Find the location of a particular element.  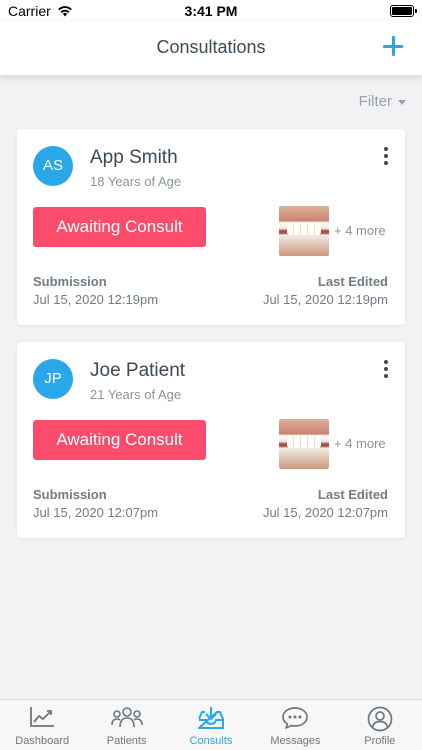

filter-button: Filter is located at coordinates (382, 101).